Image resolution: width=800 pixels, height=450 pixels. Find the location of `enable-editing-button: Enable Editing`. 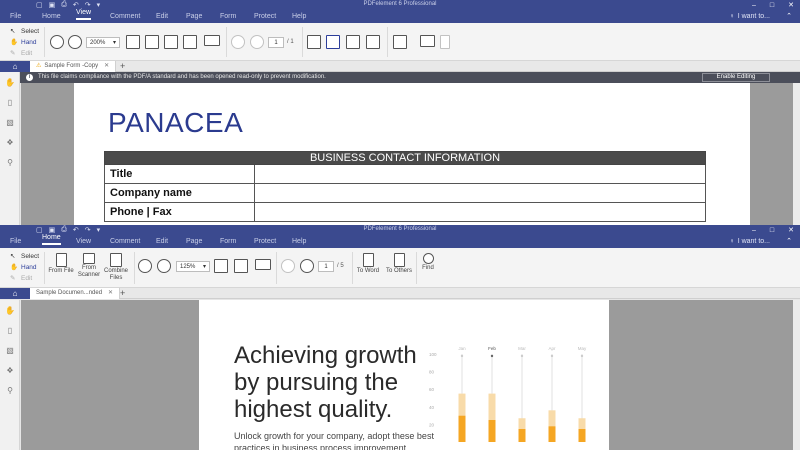

enable-editing-button: Enable Editing is located at coordinates (736, 77).